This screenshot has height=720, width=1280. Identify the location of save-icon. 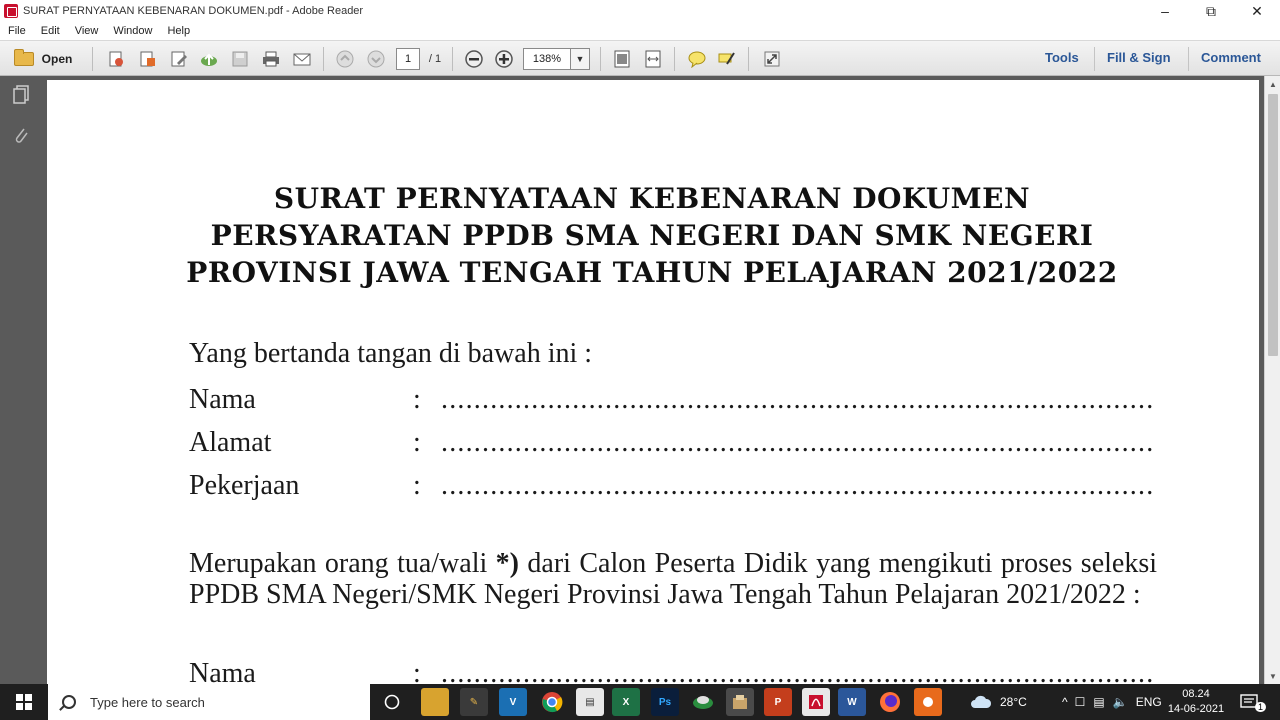
(240, 59).